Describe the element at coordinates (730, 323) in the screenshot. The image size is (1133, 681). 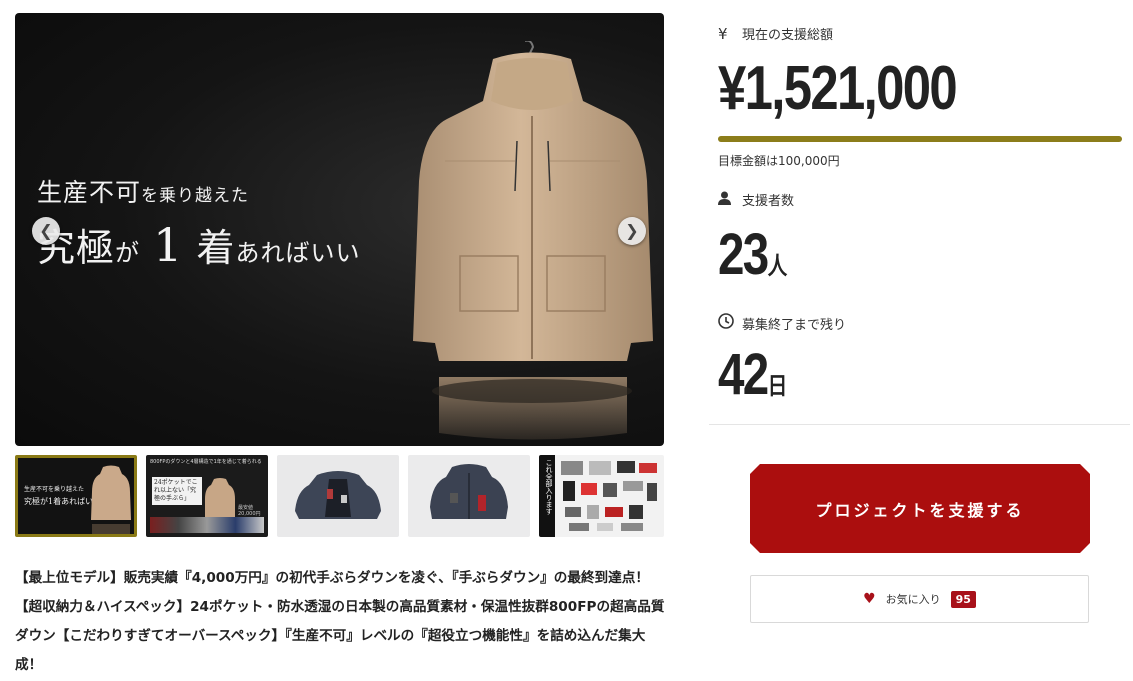
I see `clock-icon` at that location.